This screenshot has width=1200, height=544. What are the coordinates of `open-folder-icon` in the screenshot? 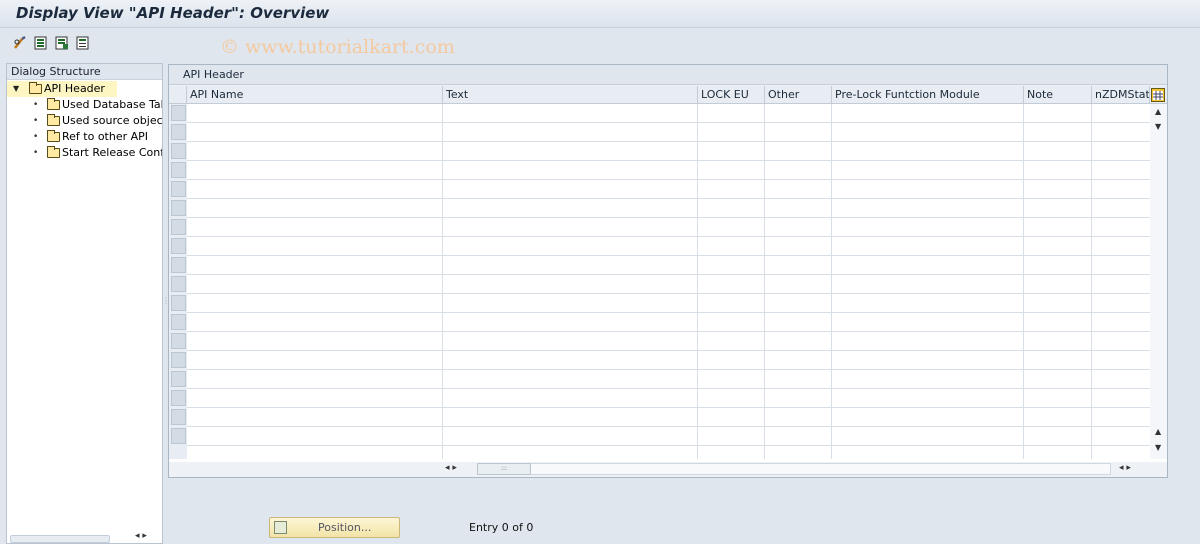 It's located at (35, 88).